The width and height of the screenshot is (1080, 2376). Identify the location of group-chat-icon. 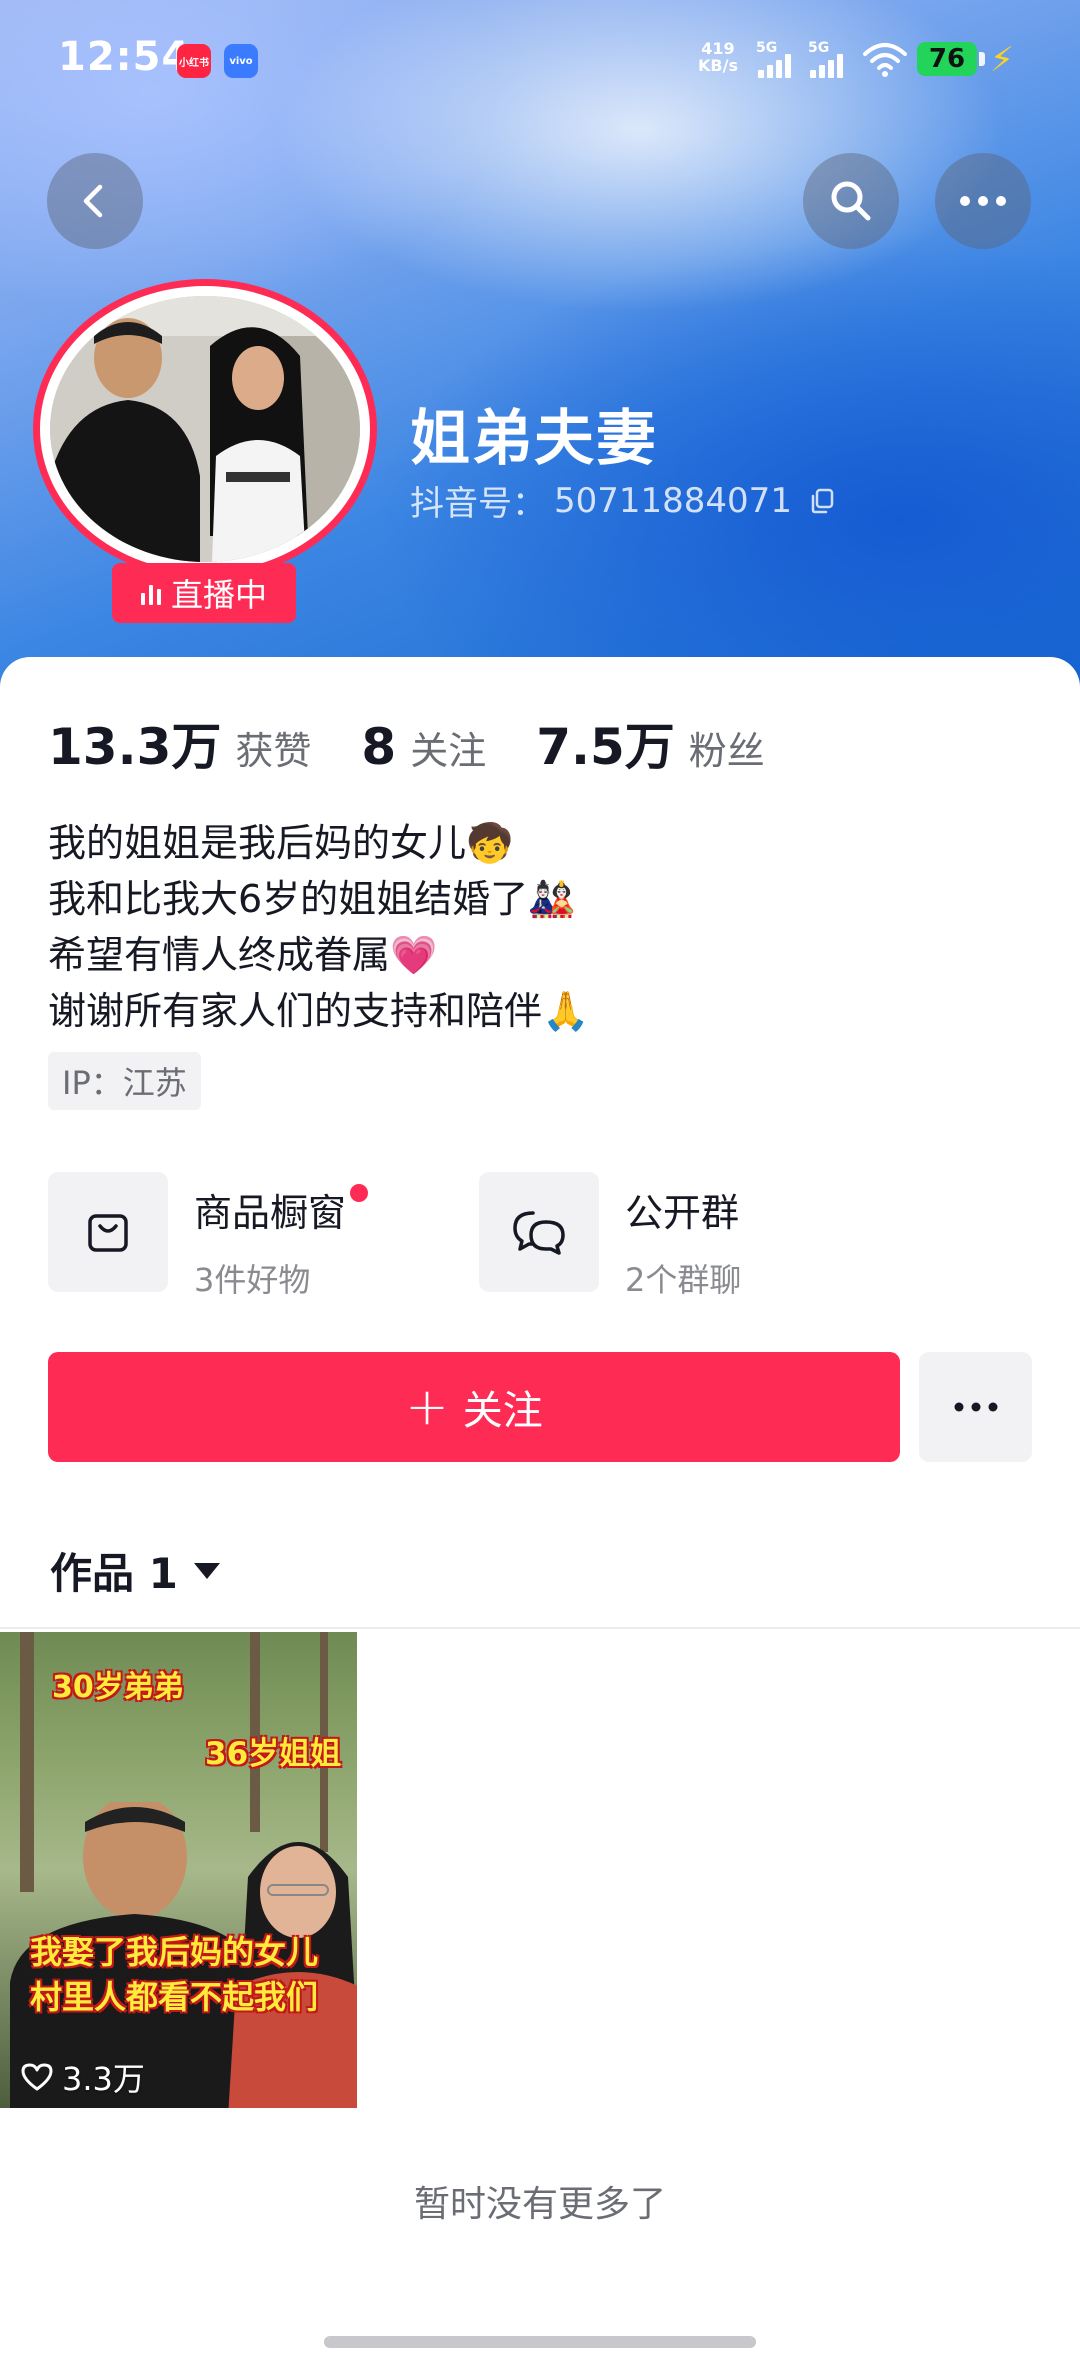
(539, 1232).